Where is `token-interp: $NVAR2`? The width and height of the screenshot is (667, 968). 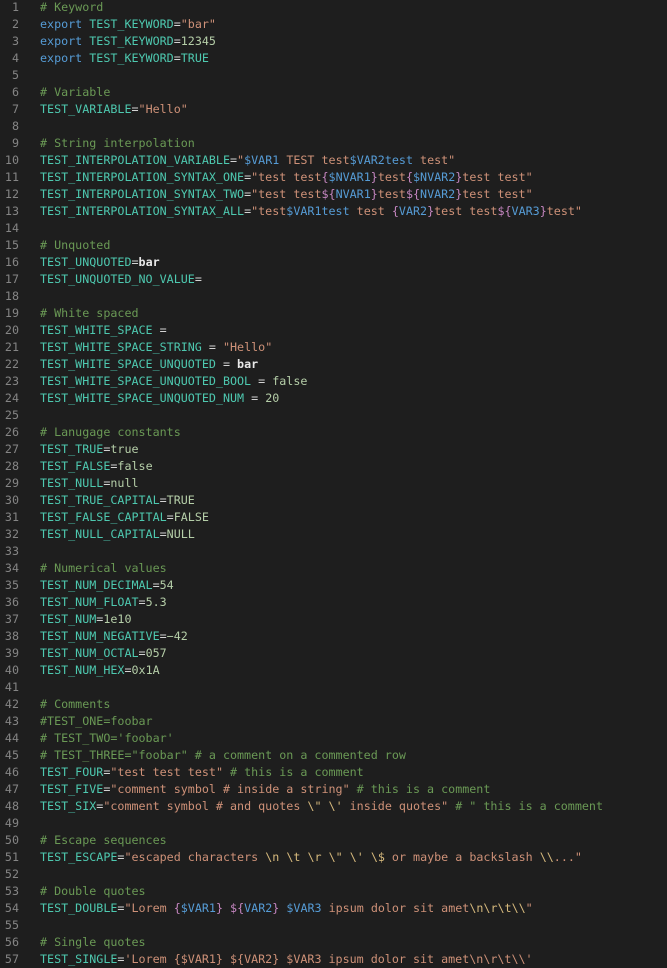 token-interp: $NVAR2 is located at coordinates (434, 177).